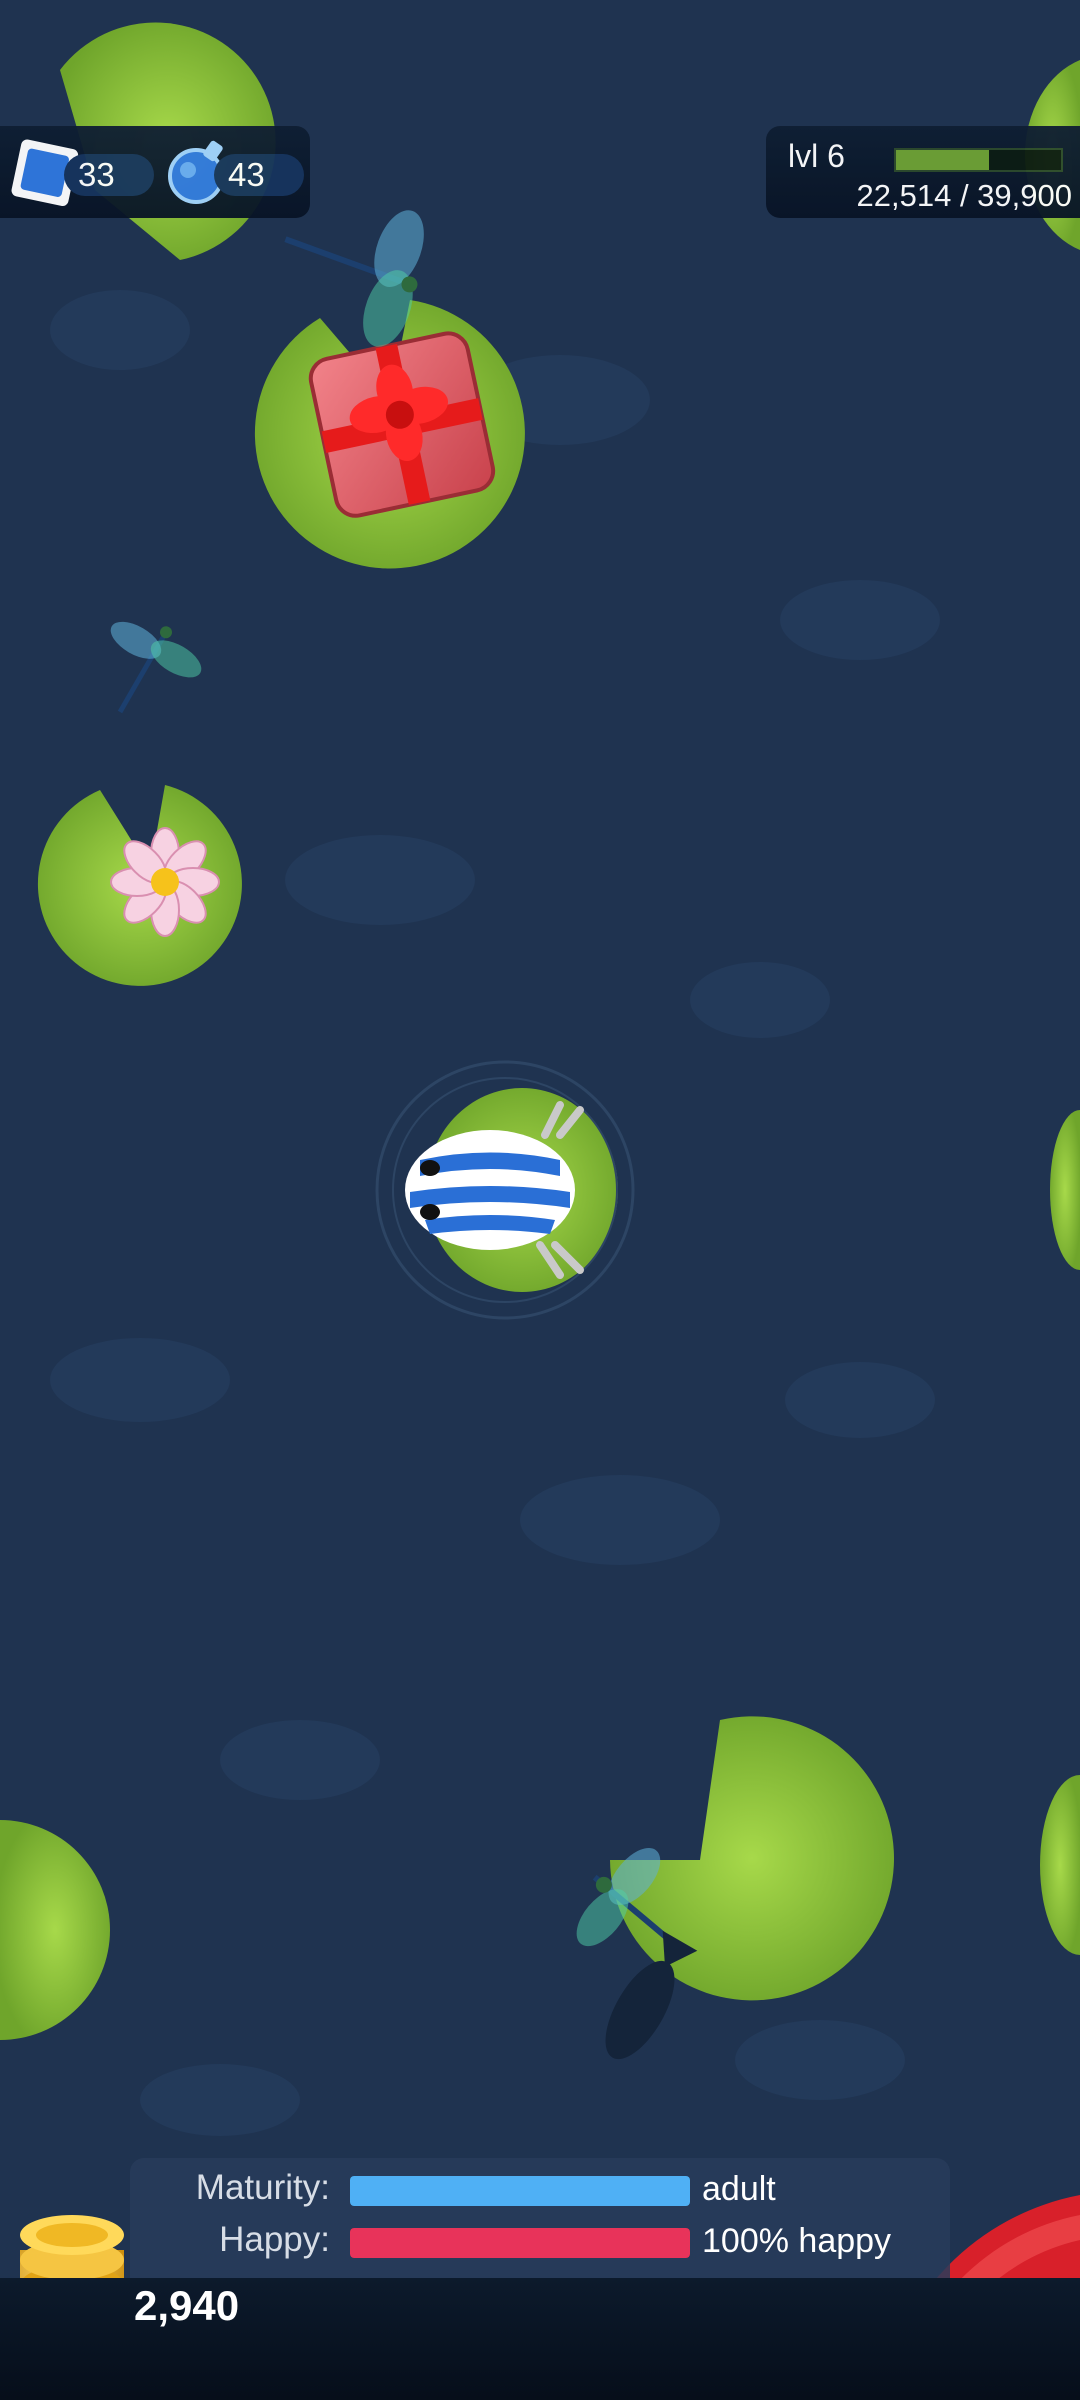  Describe the element at coordinates (402, 424) in the screenshot. I see `gift-box-icon` at that location.